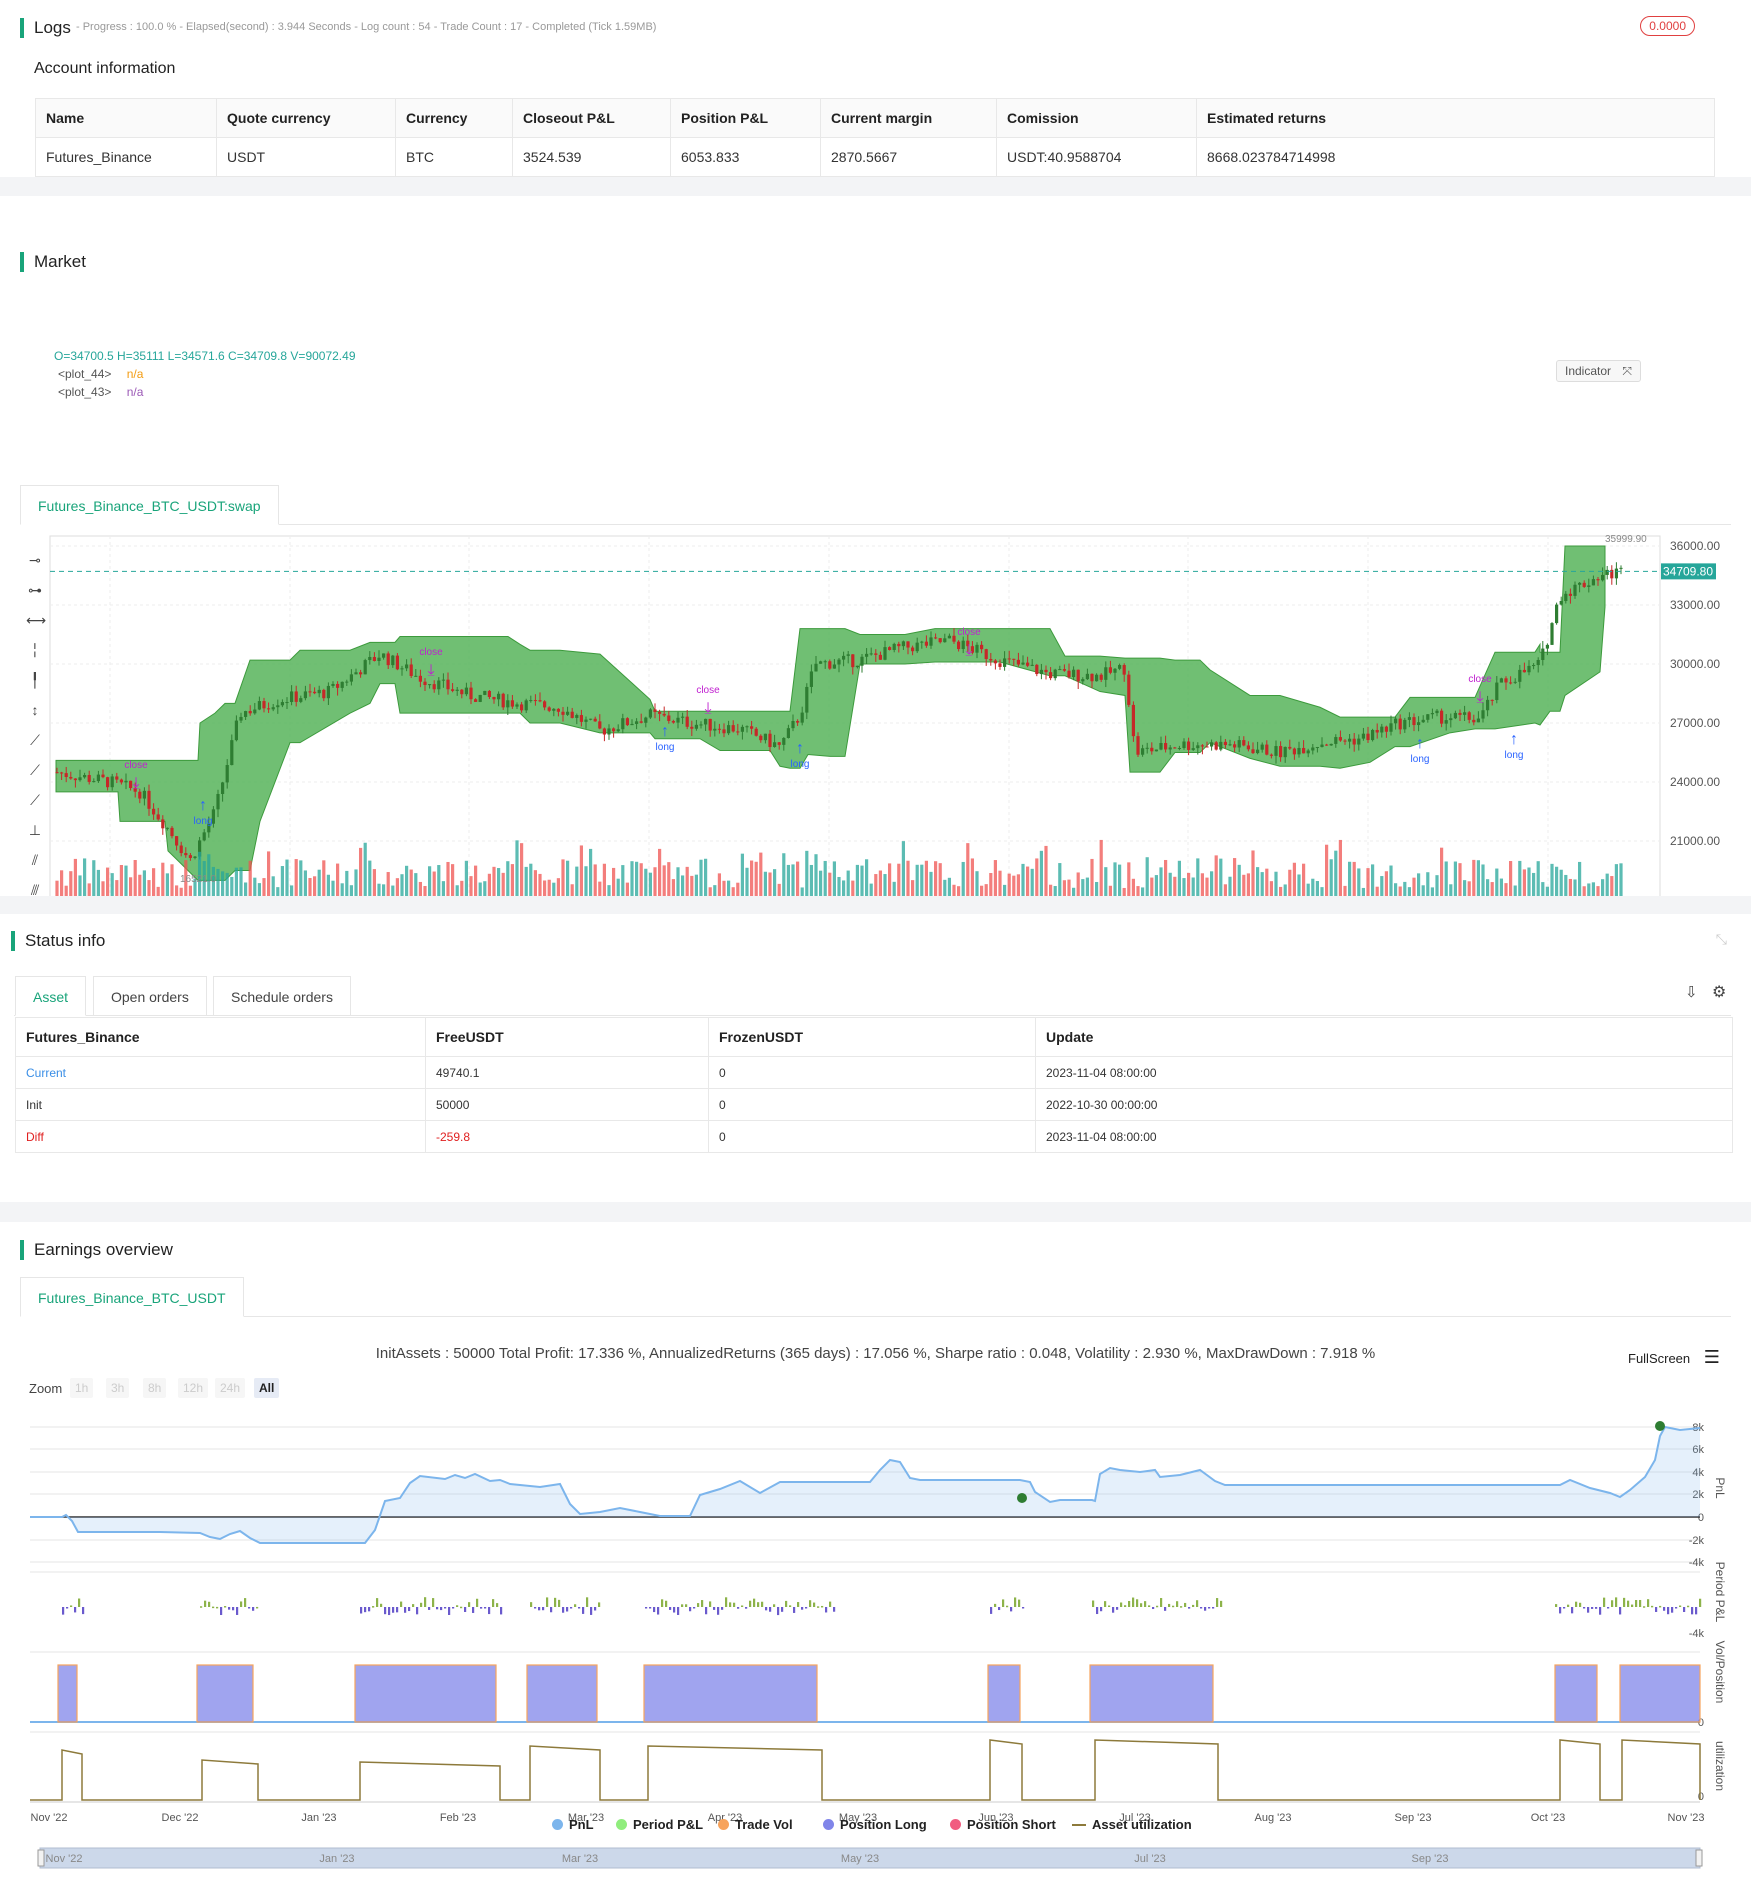 This screenshot has height=1900, width=1751. What do you see at coordinates (64, 1859) in the screenshot?
I see `navigator-tick-label: Nov '22` at bounding box center [64, 1859].